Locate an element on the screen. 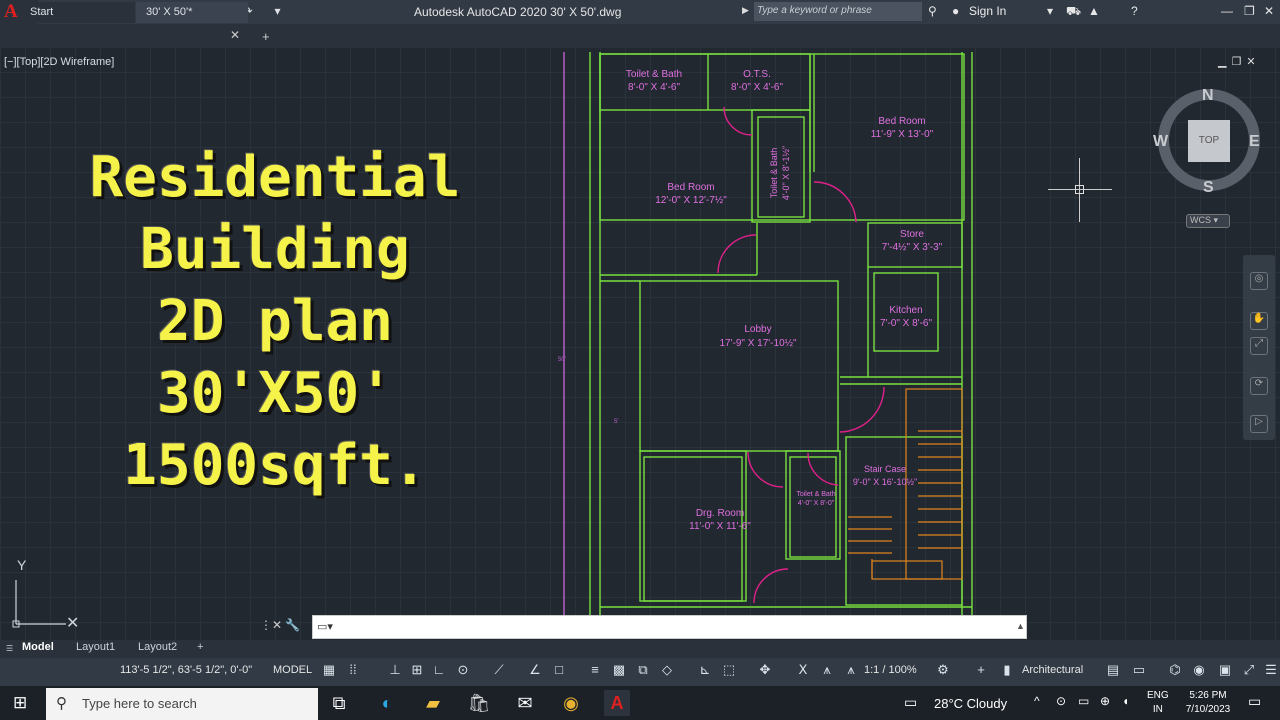  volume-icon: ◖ is located at coordinates (1125, 701).